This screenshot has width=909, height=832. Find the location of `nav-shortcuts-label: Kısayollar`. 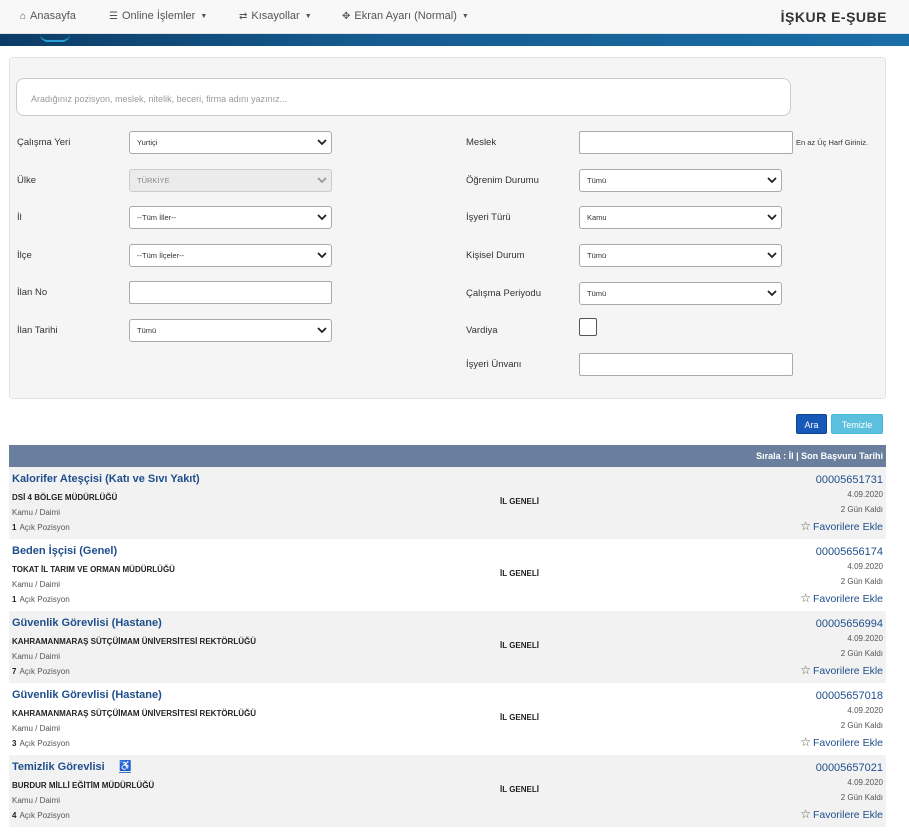

nav-shortcuts-label: Kısayollar is located at coordinates (275, 16).